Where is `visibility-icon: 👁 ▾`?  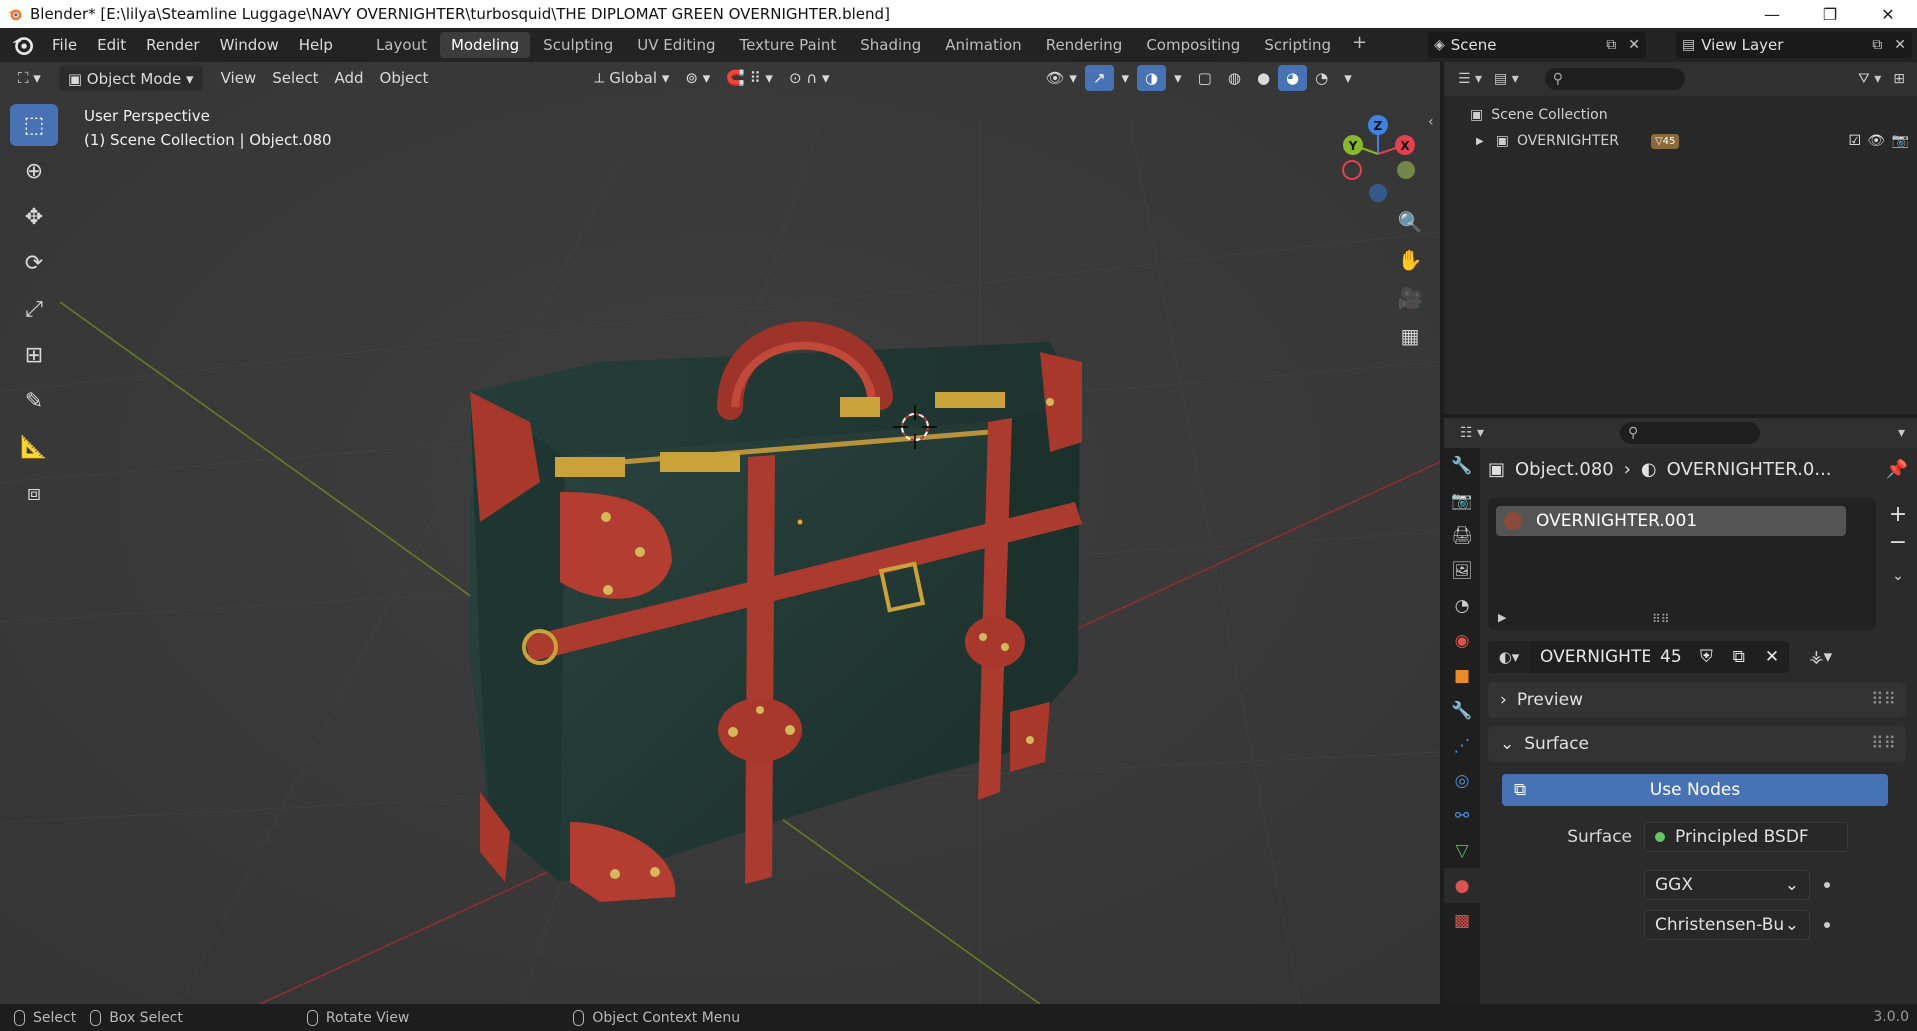
visibility-icon: 👁 ▾ is located at coordinates (1061, 78).